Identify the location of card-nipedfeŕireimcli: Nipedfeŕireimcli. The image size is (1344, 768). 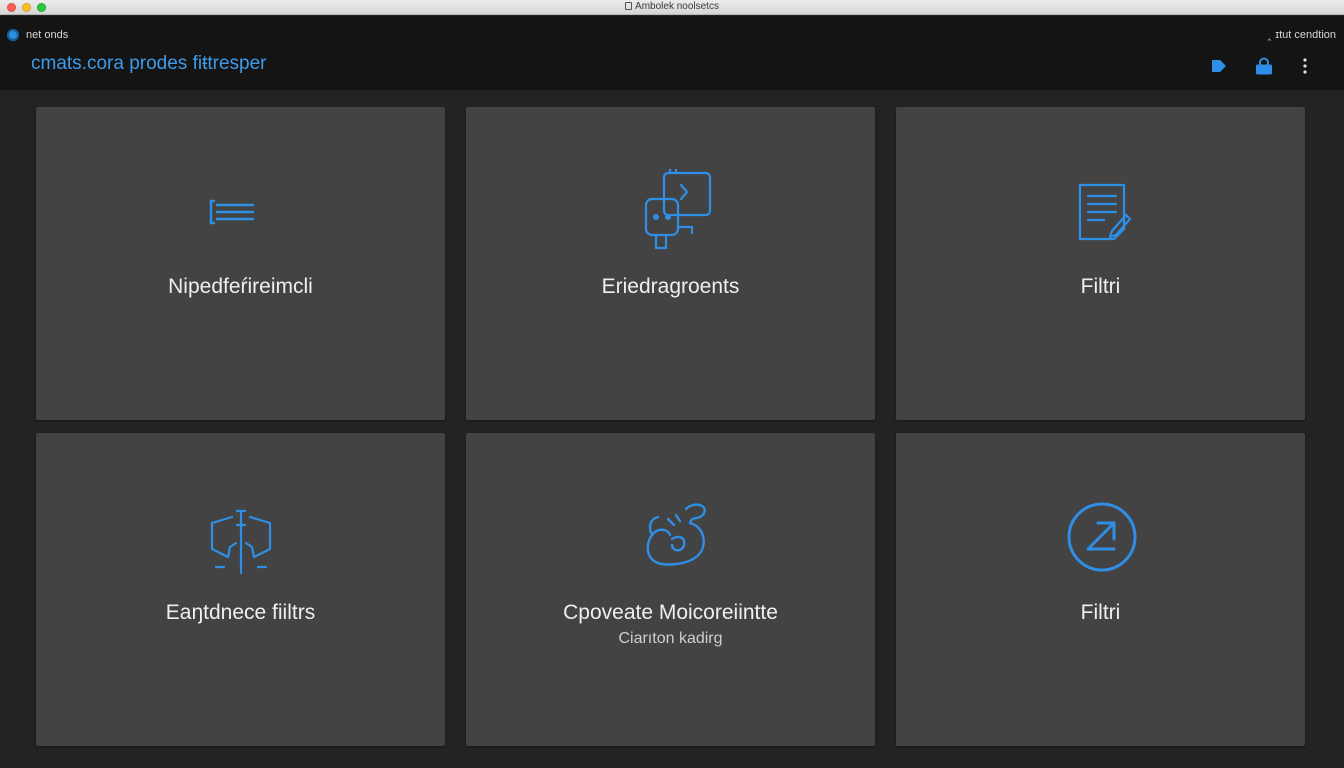
(240, 263).